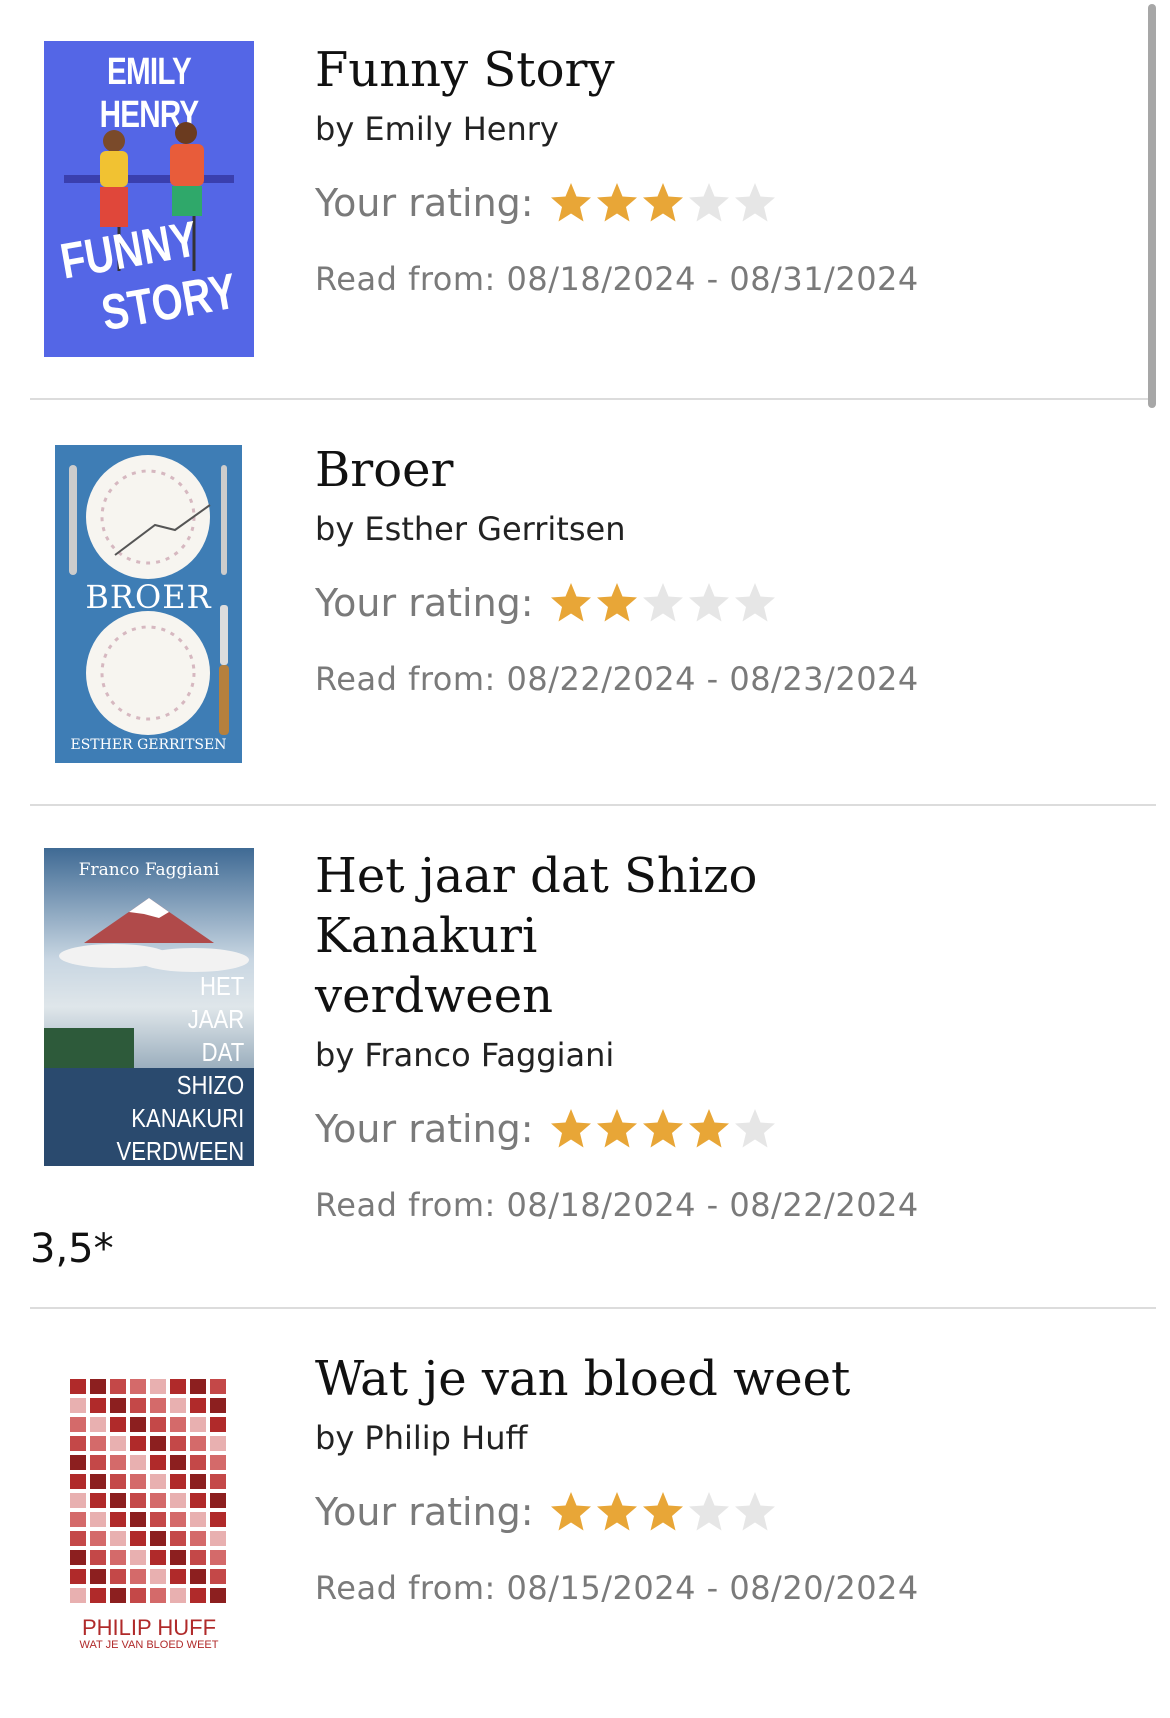 This screenshot has height=1718, width=1170. Describe the element at coordinates (149, 1645) in the screenshot. I see `cover-subtitle: WAT JE VAN BLOED WEET` at that location.